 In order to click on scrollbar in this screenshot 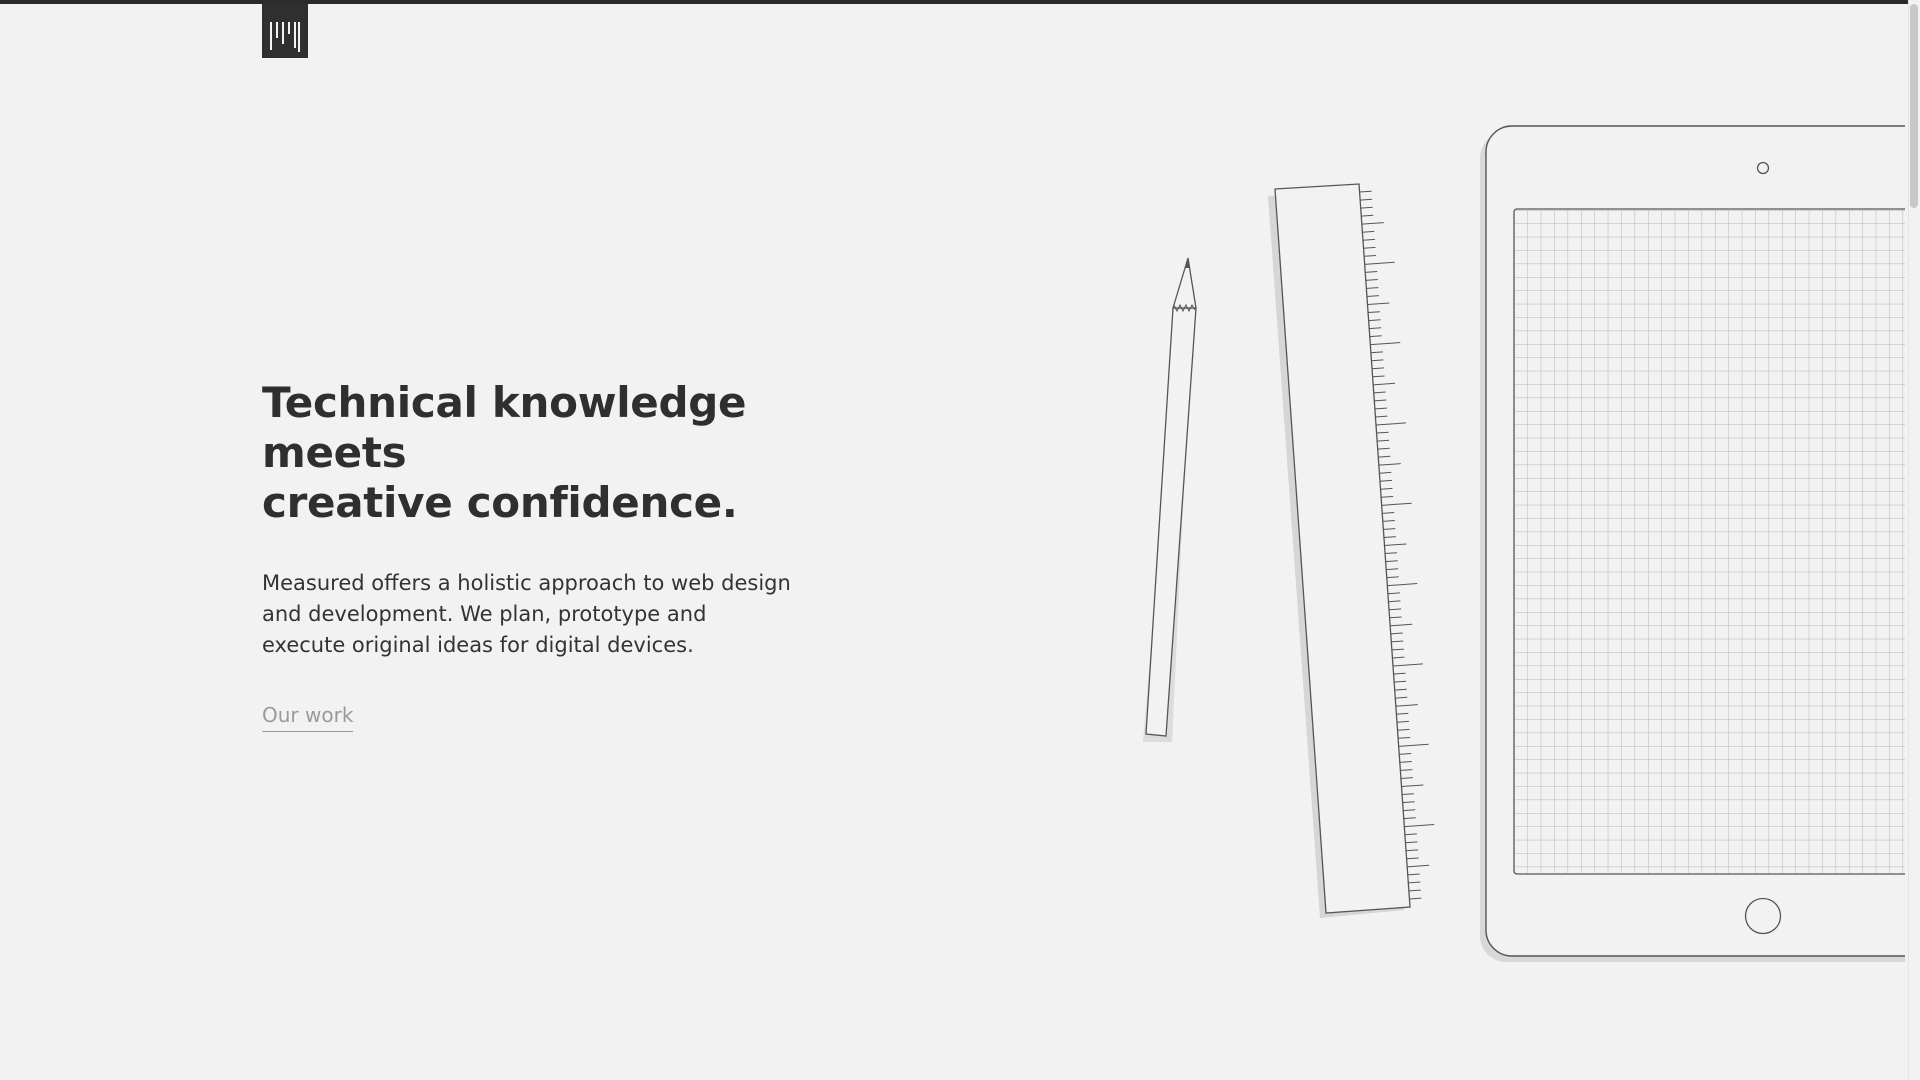, I will do `click(1914, 540)`.